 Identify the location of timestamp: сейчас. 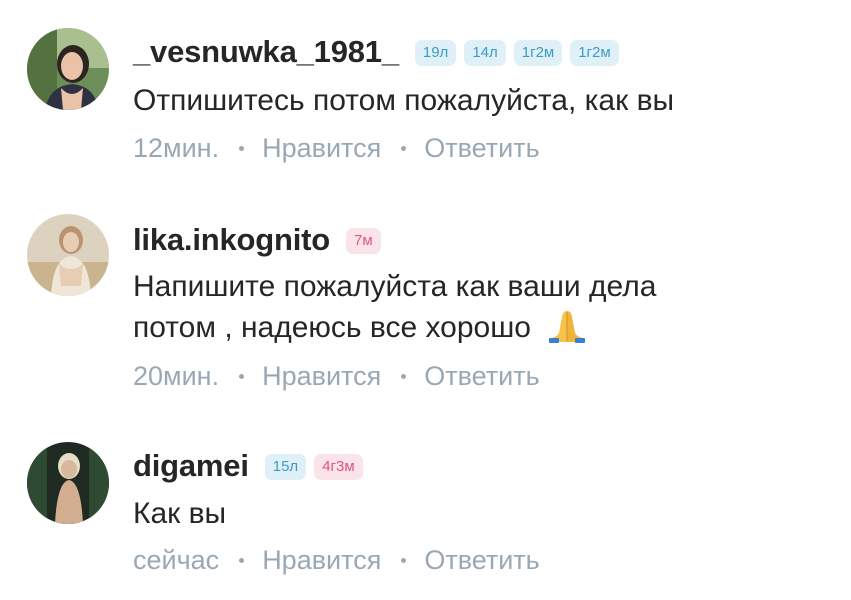
(176, 560).